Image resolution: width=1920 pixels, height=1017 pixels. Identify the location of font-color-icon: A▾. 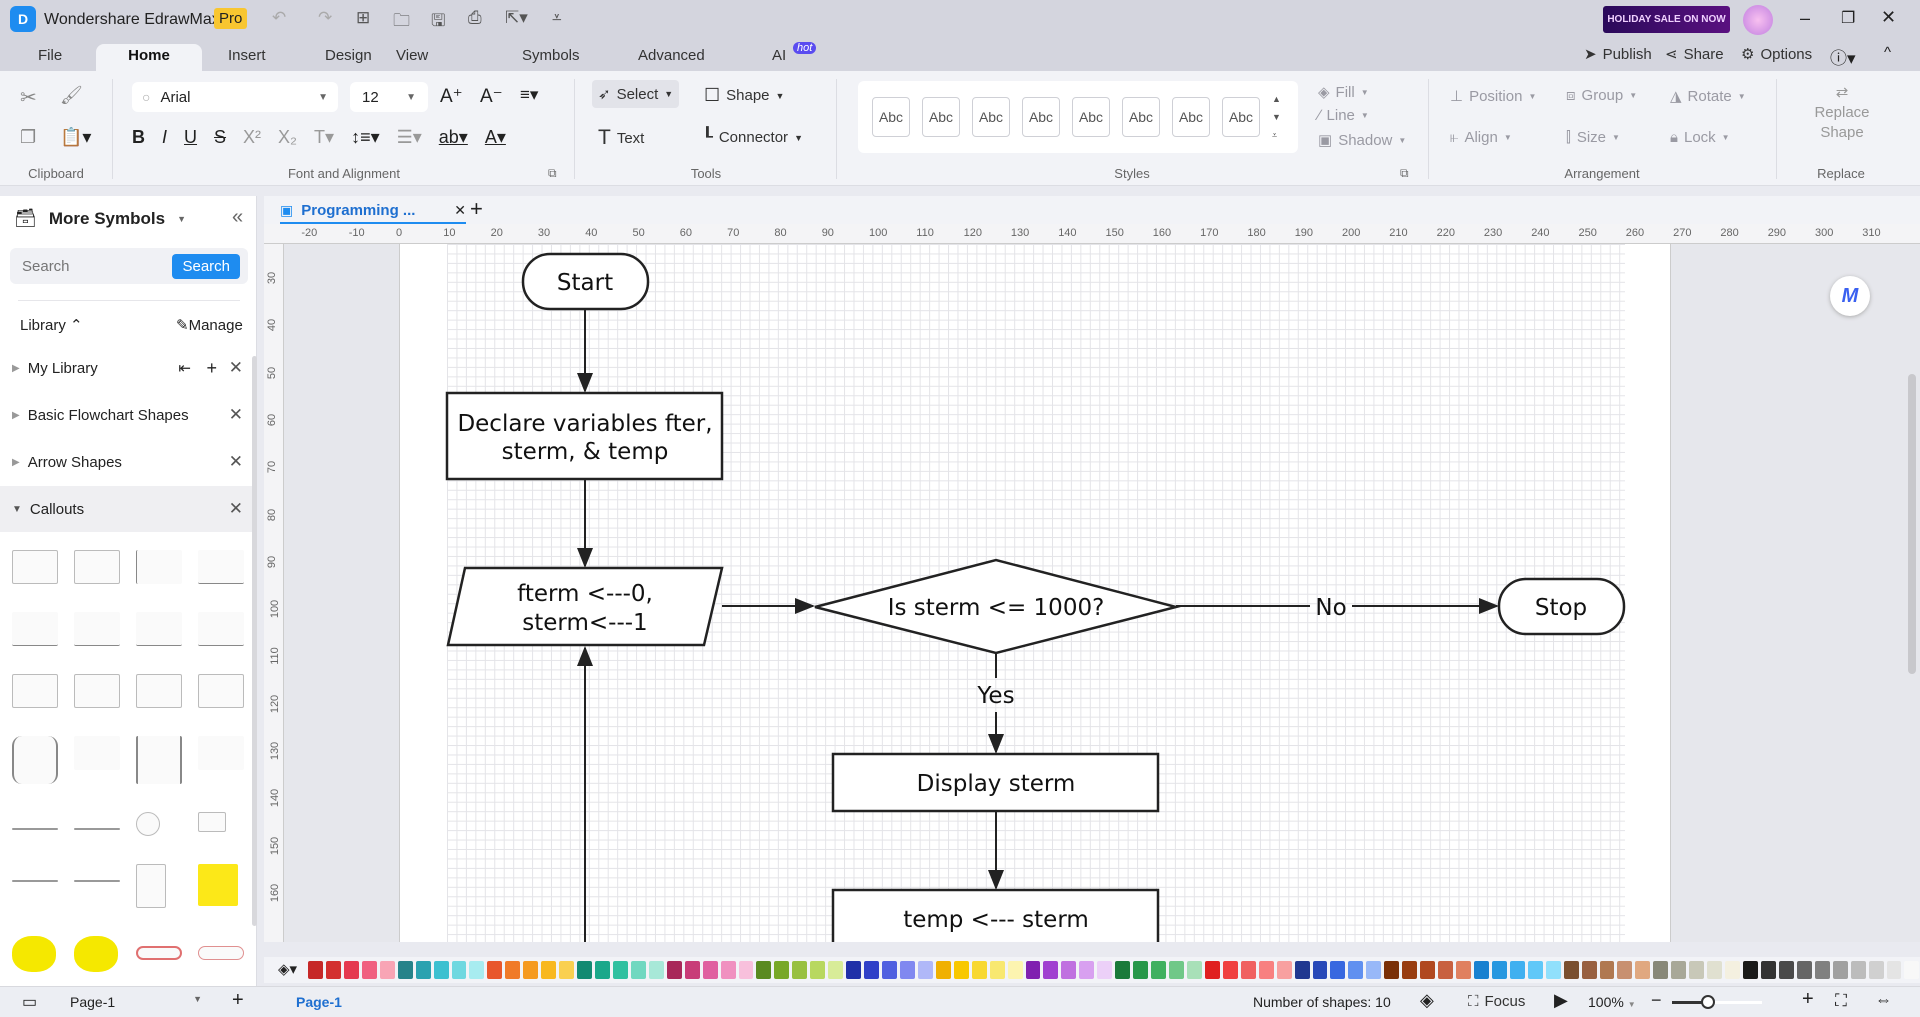
(495, 137).